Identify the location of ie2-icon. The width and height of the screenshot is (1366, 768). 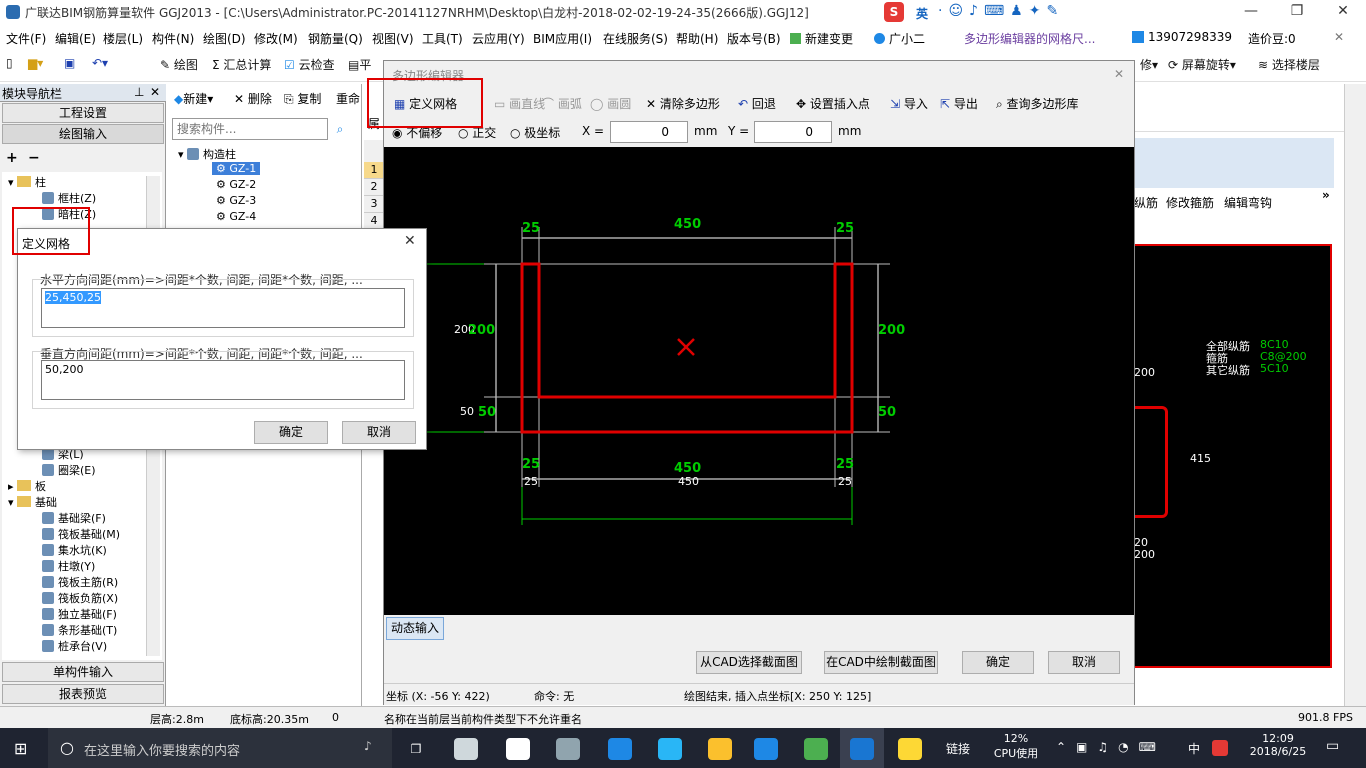
(670, 749).